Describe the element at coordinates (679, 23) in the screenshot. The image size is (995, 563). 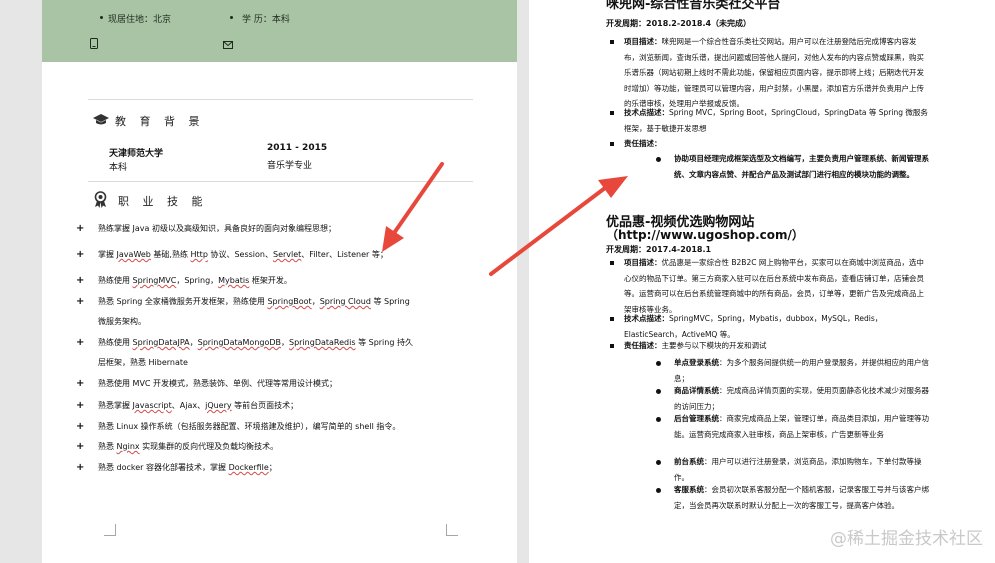
I see `project1-period: 开发周期：2018.2-2018.4（未完成）` at that location.